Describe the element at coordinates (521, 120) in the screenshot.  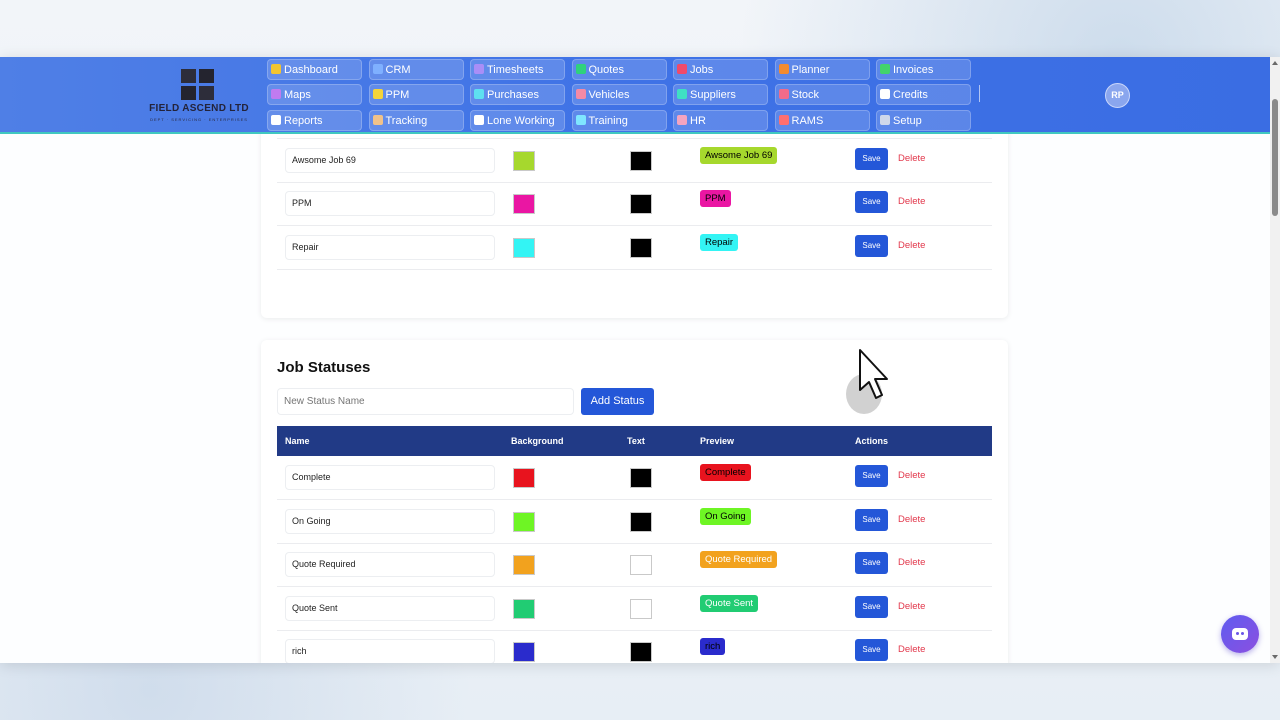
I see `nav-item-label: Lone Working` at that location.